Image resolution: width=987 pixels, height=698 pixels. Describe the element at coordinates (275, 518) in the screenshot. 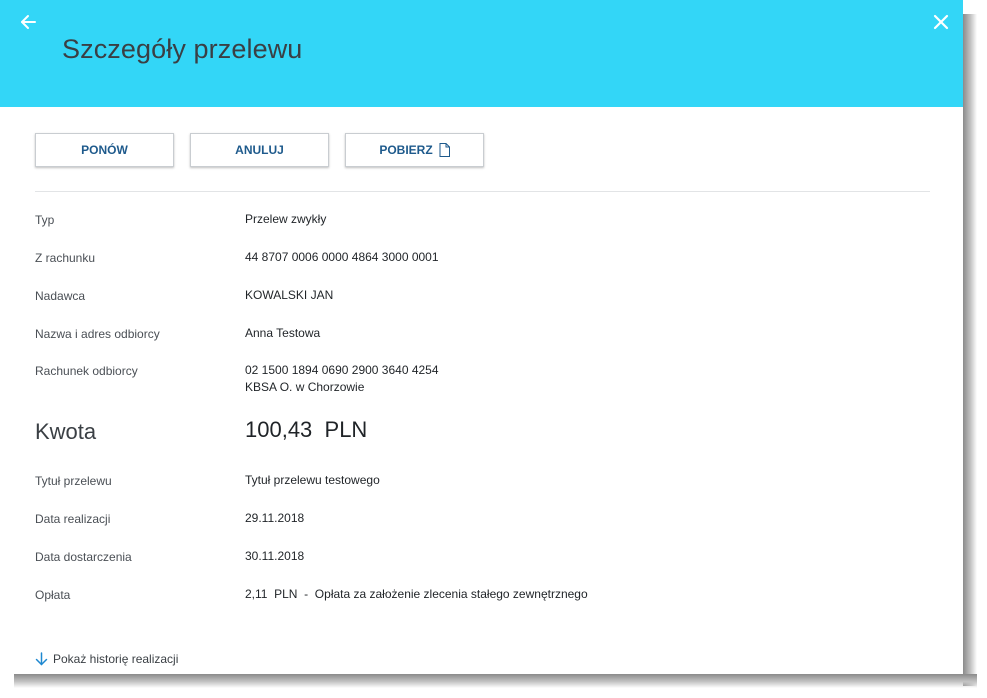

I see `detail-value-execution-date: 29.11.2018` at that location.